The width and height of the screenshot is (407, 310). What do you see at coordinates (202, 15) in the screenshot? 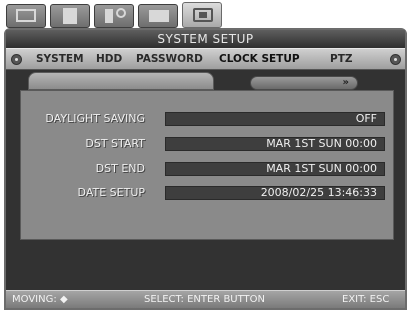
I see `settings-icon` at bounding box center [202, 15].